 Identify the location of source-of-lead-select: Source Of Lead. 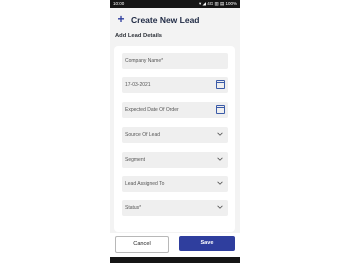
(175, 135).